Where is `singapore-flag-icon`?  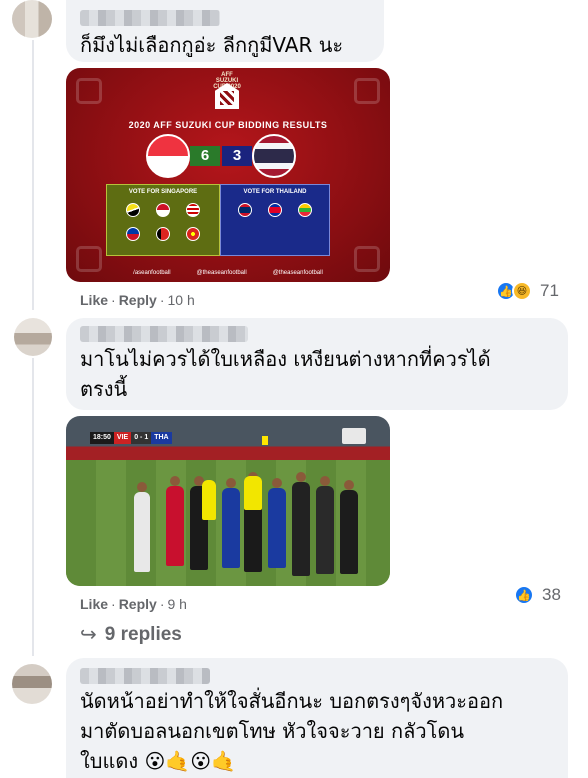 singapore-flag-icon is located at coordinates (168, 156).